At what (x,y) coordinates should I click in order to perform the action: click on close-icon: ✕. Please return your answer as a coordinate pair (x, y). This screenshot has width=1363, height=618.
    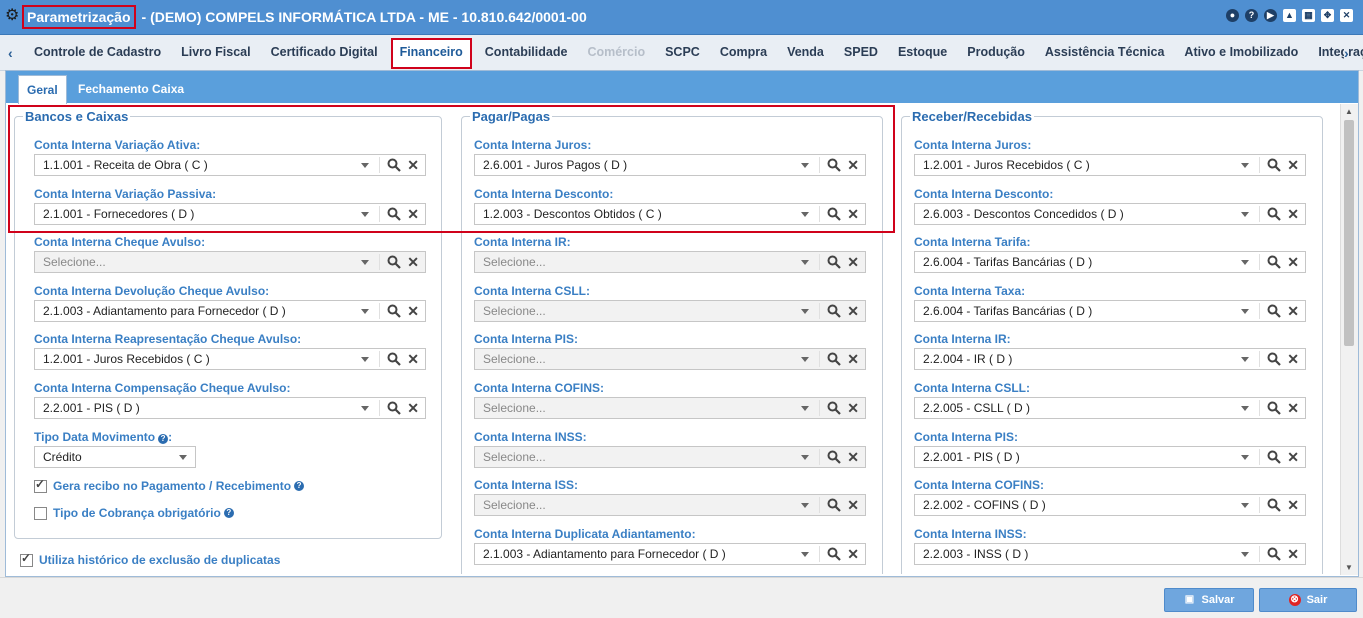
    Looking at the image, I should click on (1346, 15).